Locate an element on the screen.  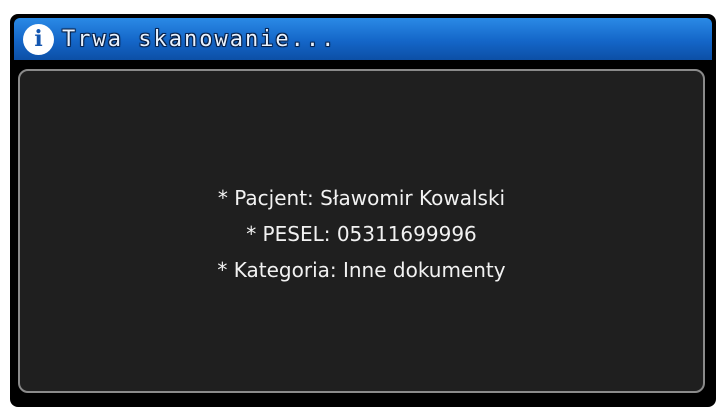
info-icon-glyph: i is located at coordinates (38, 39).